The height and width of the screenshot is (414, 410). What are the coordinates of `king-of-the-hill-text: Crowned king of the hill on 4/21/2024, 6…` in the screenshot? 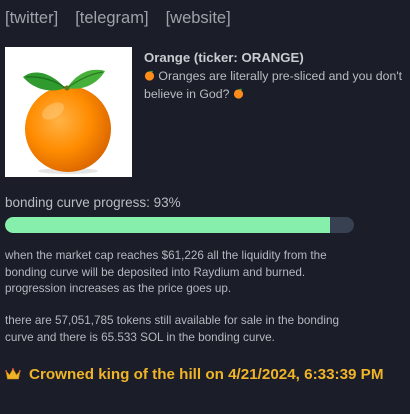 It's located at (206, 374).